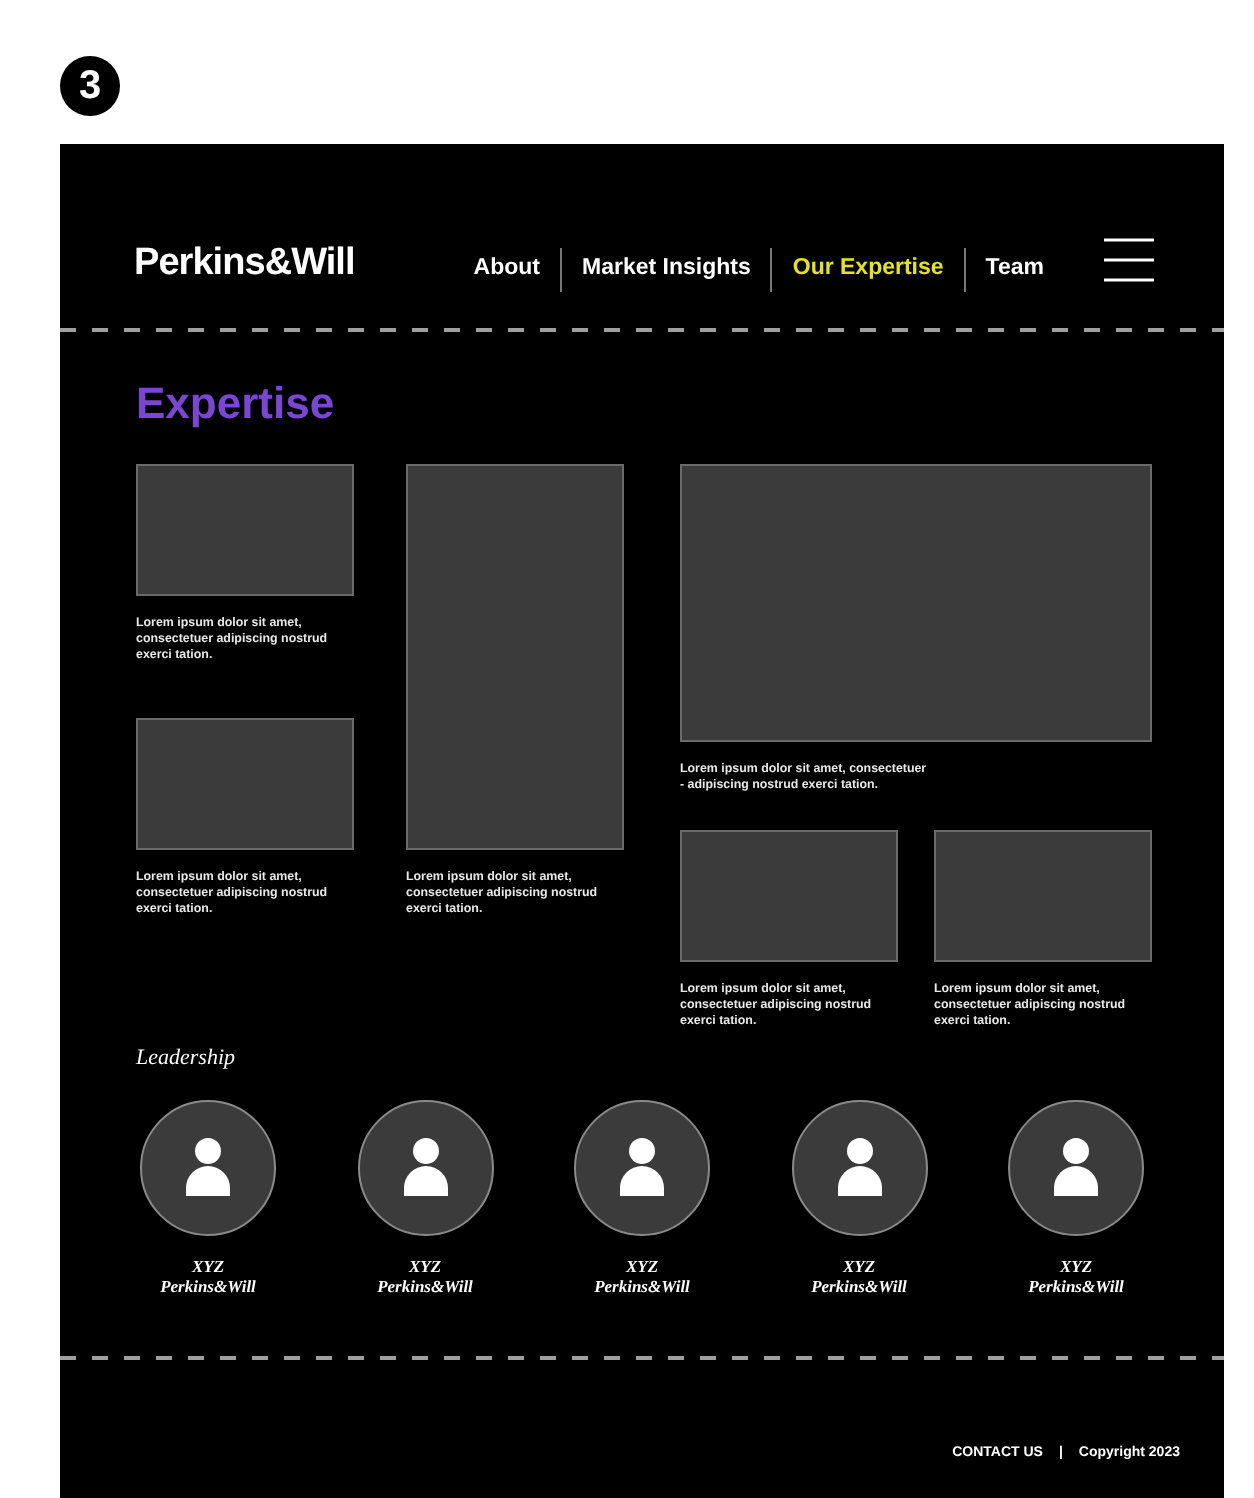 This screenshot has height=1498, width=1254. I want to click on logo: Perkins&Will, so click(244, 264).